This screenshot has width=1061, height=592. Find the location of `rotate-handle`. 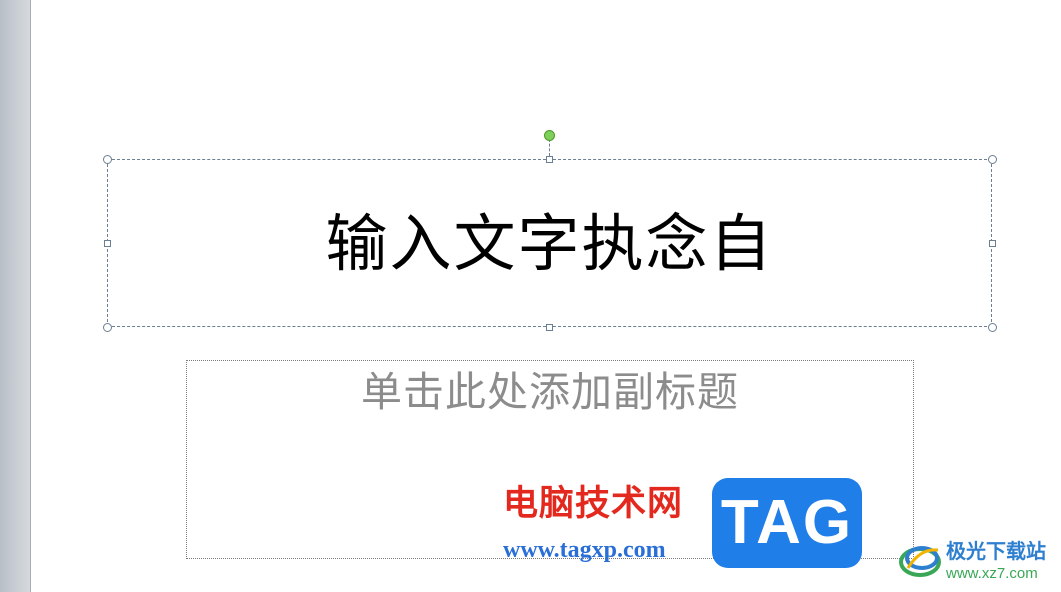

rotate-handle is located at coordinates (549, 135).